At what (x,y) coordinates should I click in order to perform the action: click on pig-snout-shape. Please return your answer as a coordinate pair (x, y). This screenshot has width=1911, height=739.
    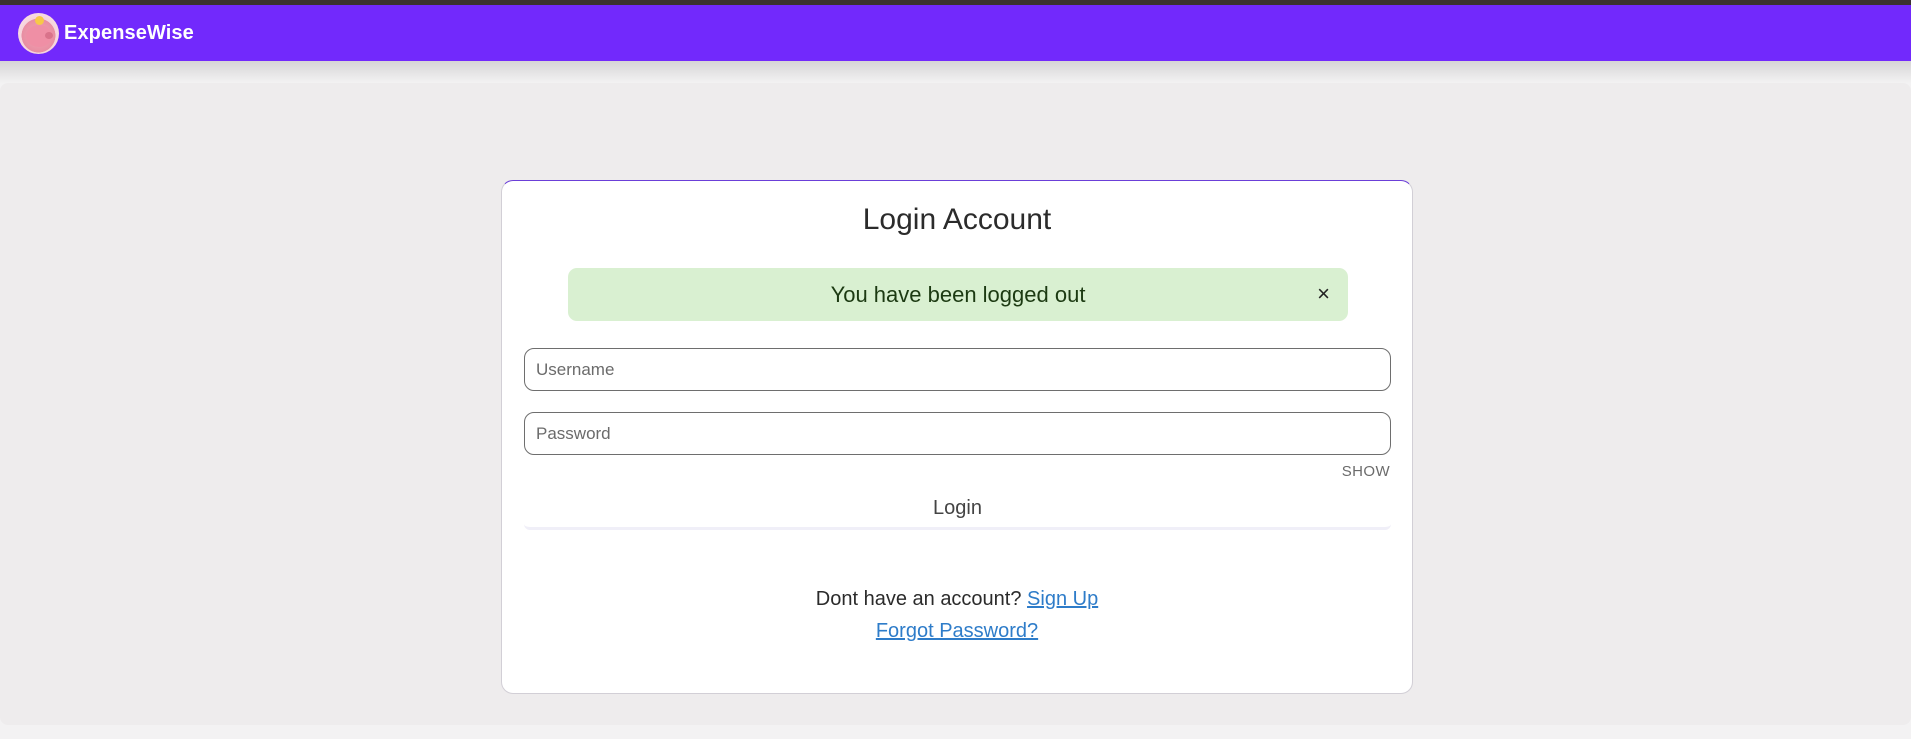
    Looking at the image, I should click on (49, 35).